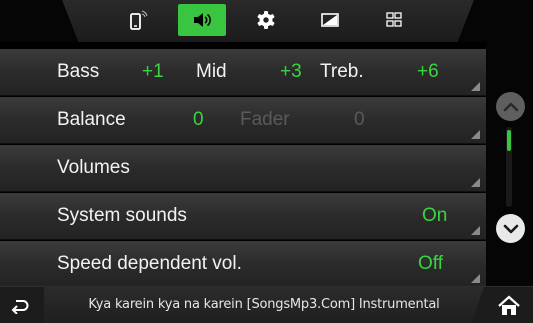  What do you see at coordinates (509, 140) in the screenshot?
I see `scrollbar-thumb` at bounding box center [509, 140].